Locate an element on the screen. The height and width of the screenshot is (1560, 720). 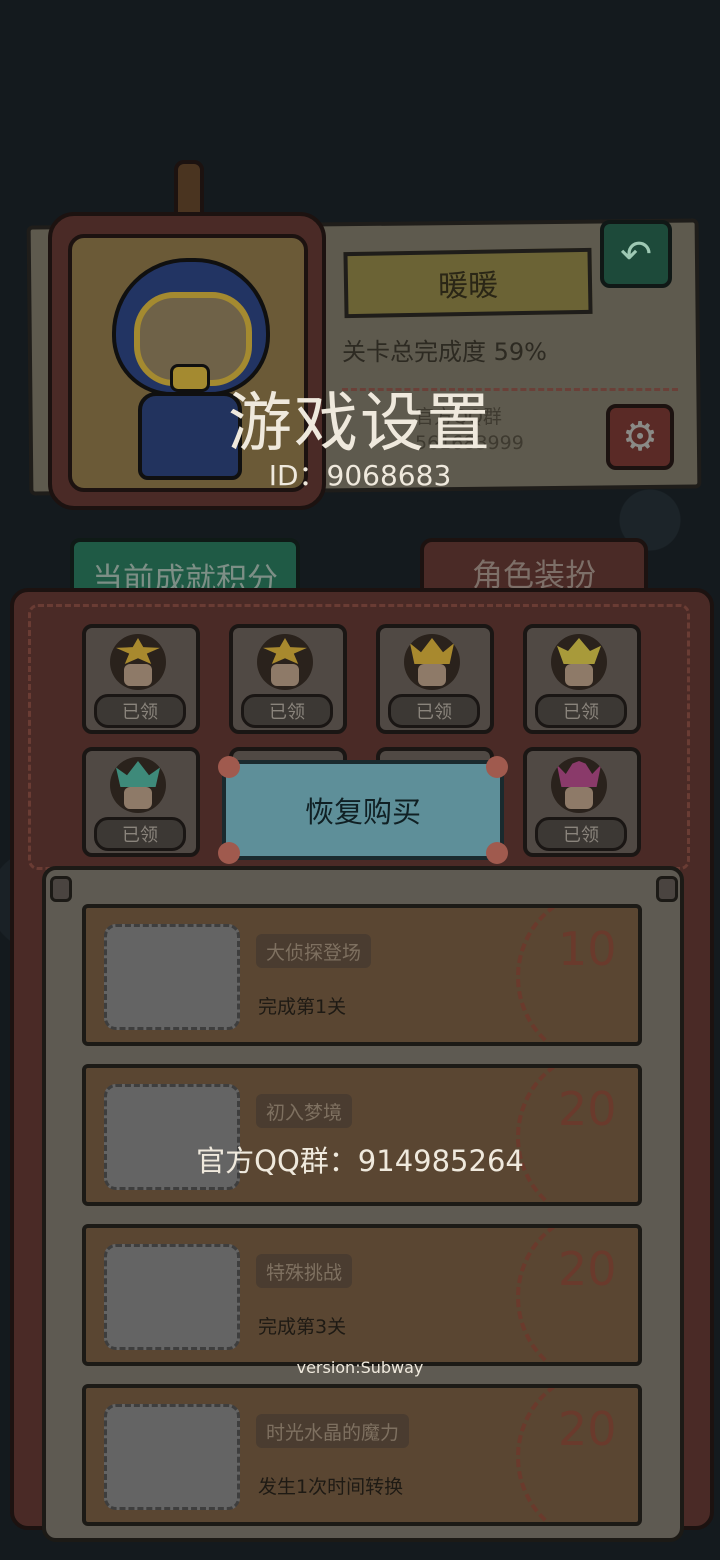
achievement-row: 时光水晶的魔力 发生1次时间转换 20 is located at coordinates (362, 1455).